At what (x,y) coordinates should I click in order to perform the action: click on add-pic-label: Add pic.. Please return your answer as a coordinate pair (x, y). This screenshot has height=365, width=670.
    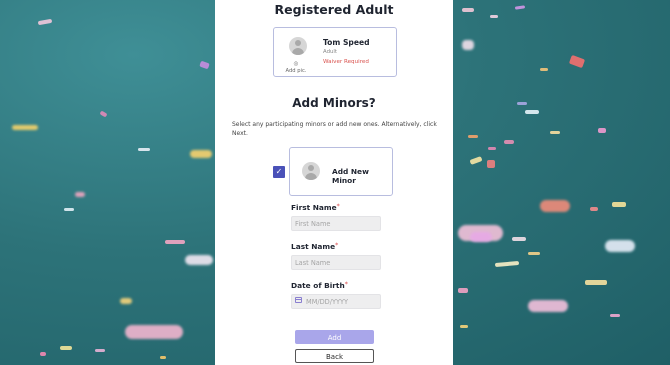
    Looking at the image, I should click on (296, 71).